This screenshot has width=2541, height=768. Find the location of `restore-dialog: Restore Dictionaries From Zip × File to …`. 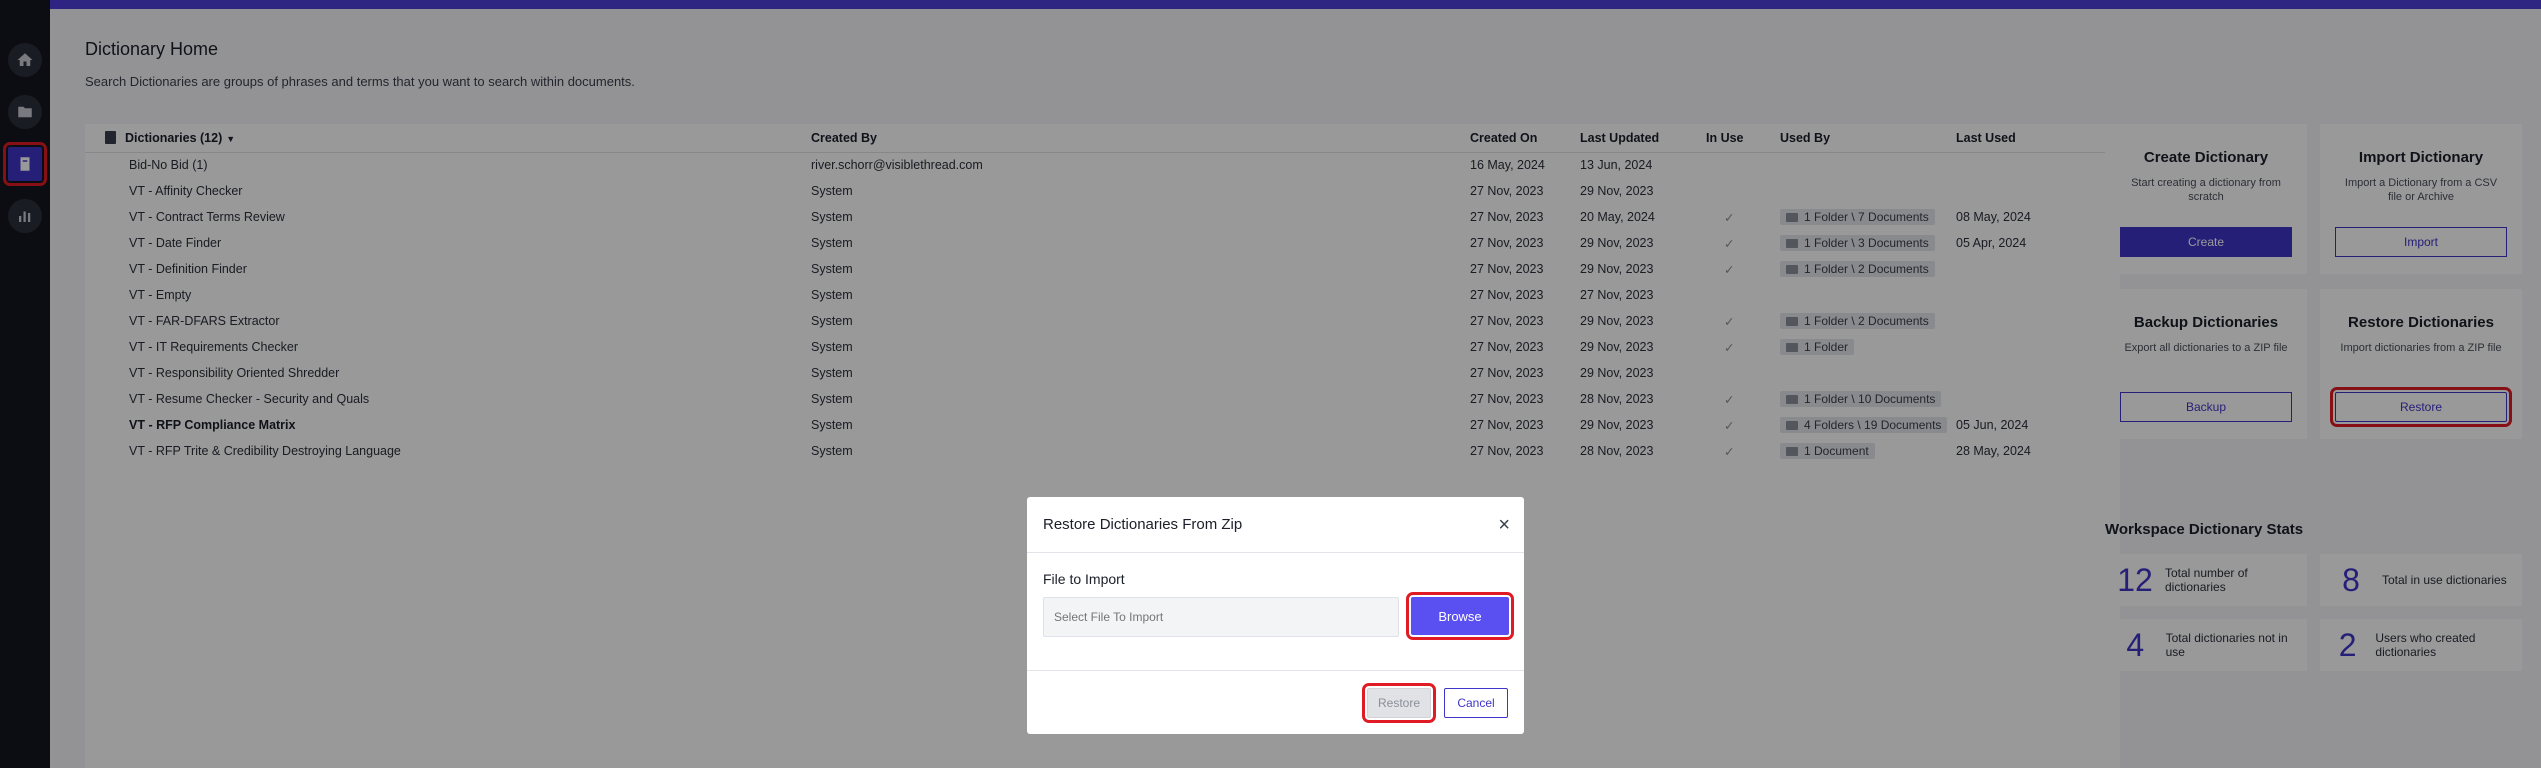

restore-dialog: Restore Dictionaries From Zip × File to … is located at coordinates (1275, 615).